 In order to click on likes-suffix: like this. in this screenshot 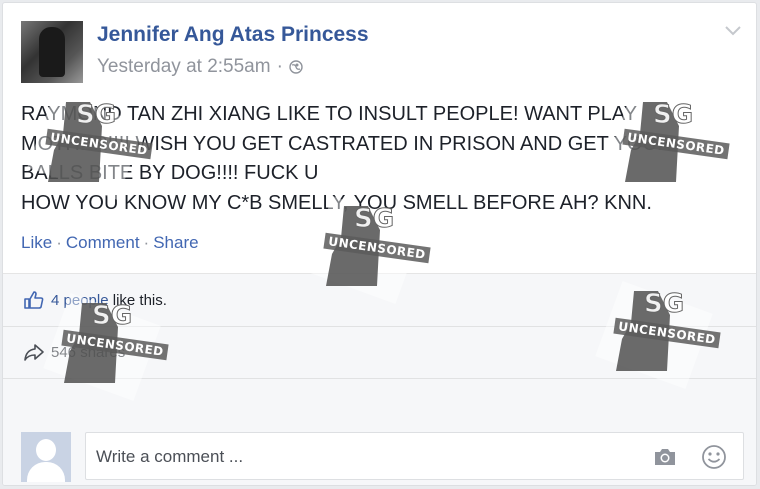, I will do `click(137, 300)`.